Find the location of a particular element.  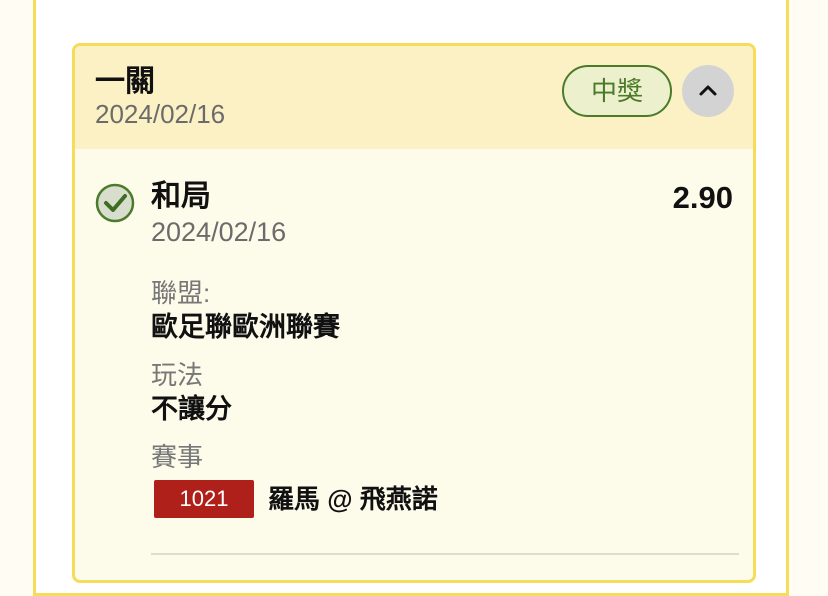

pool-label: 玩法 is located at coordinates (177, 375).